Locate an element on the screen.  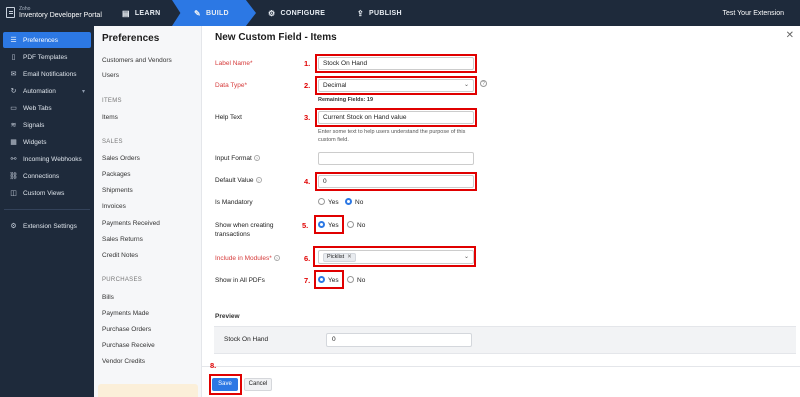
input-format-input is located at coordinates (396, 158).